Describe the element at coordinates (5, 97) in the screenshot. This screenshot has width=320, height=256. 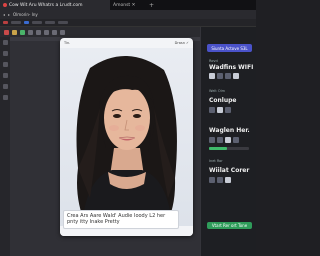
I see `shape-tool-icon` at that location.